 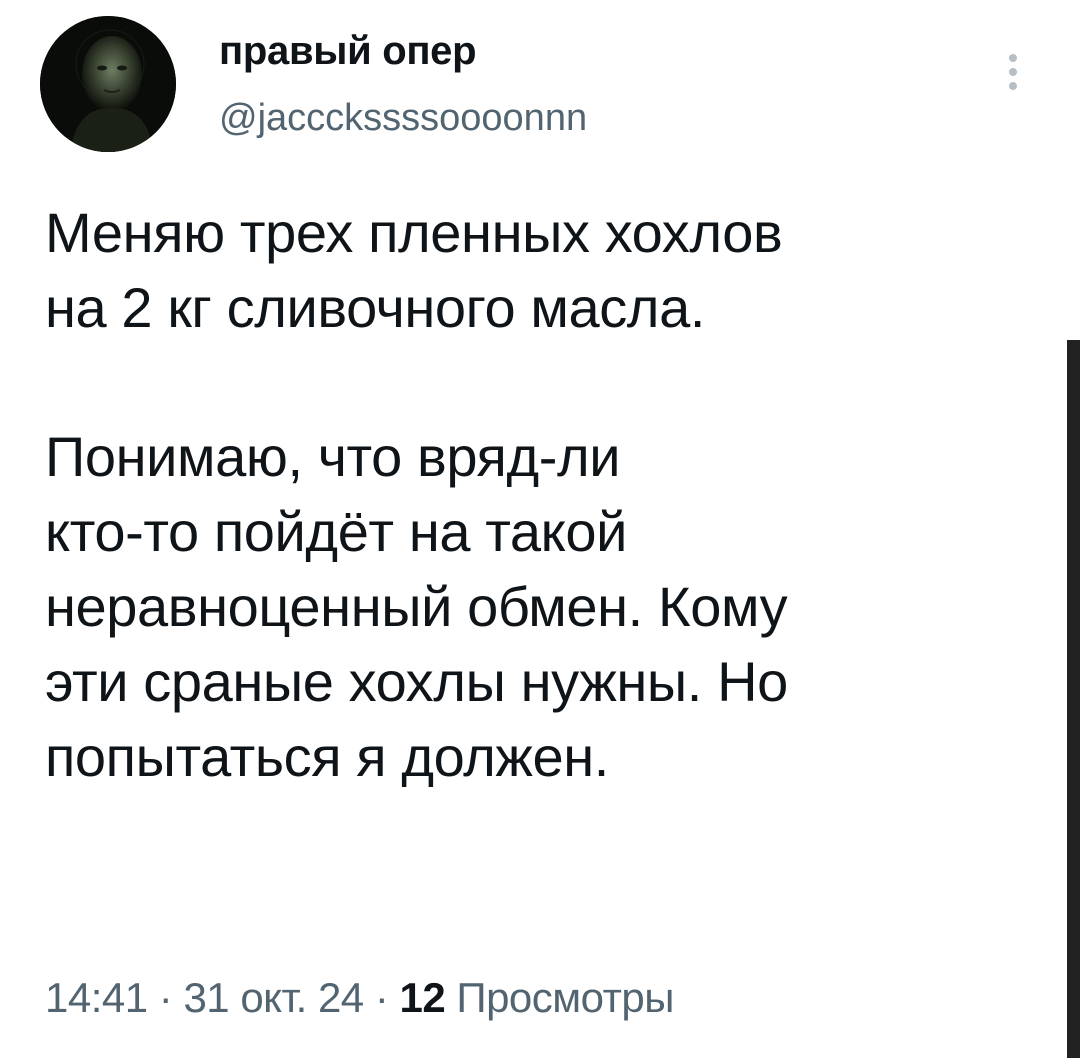 I want to click on display-name: правый опер, so click(x=348, y=51).